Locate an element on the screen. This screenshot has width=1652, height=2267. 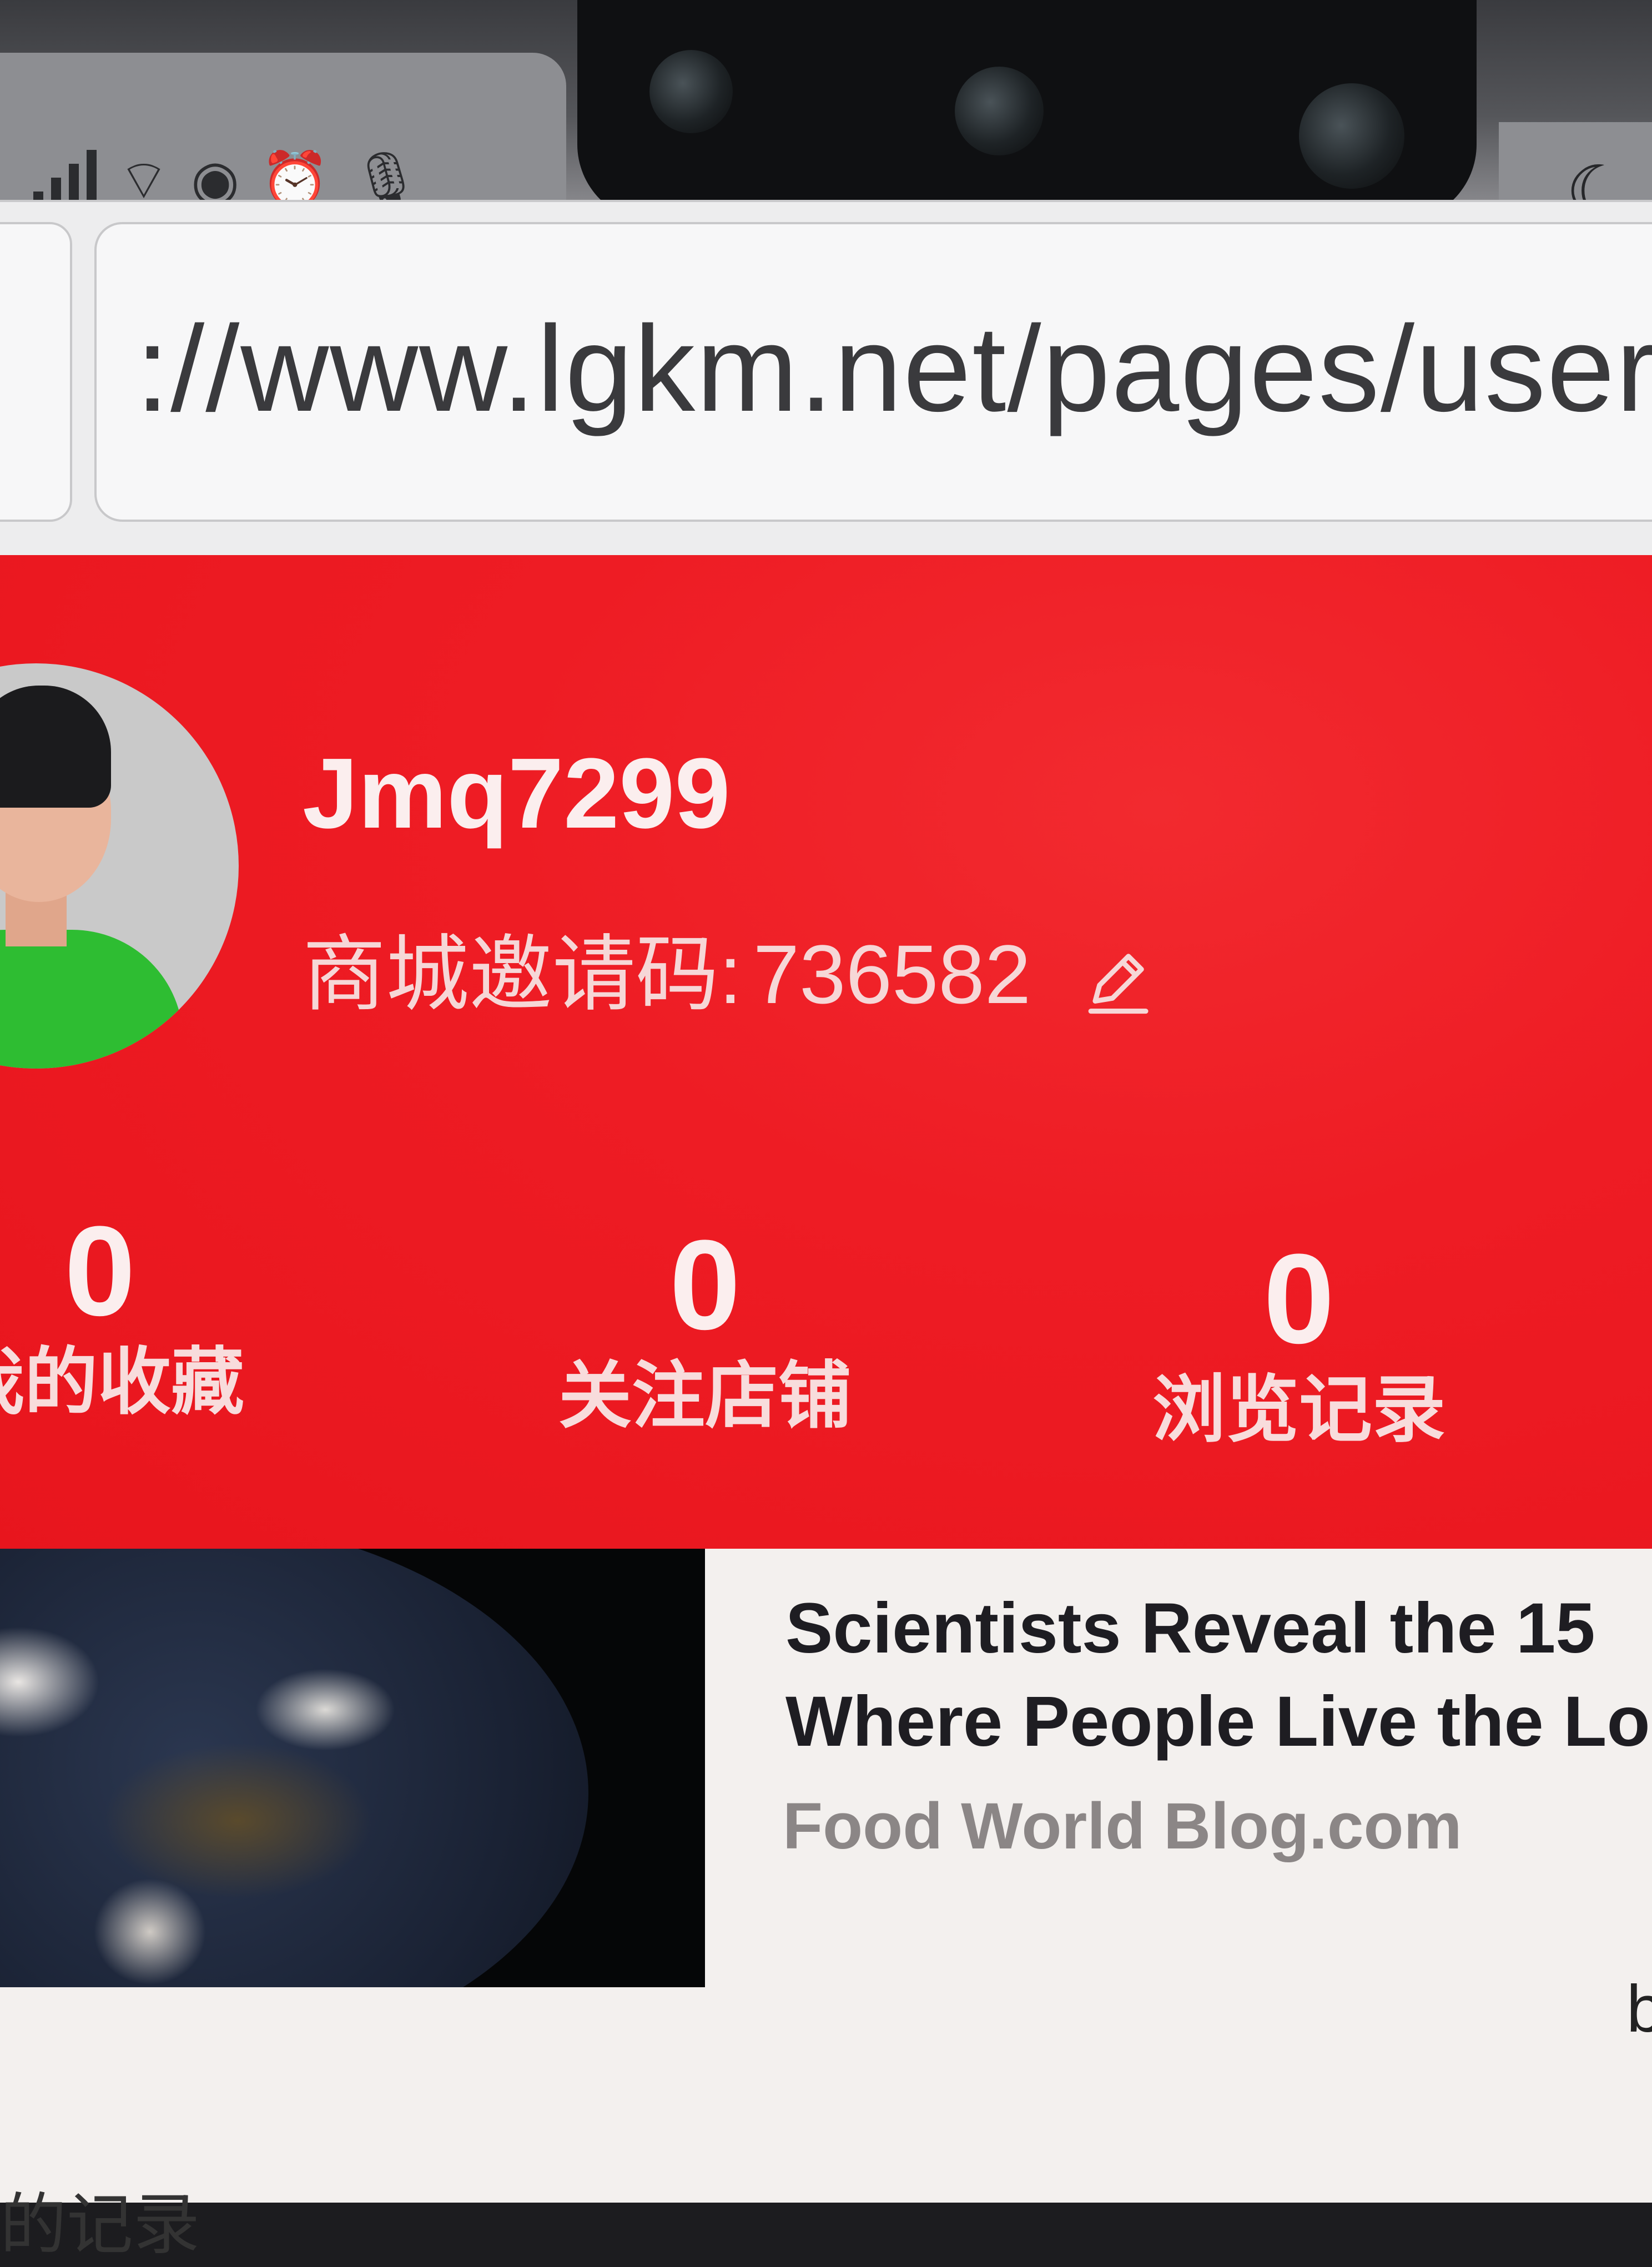
bottom-text-fragment: 的记录 is located at coordinates (100, 2225).